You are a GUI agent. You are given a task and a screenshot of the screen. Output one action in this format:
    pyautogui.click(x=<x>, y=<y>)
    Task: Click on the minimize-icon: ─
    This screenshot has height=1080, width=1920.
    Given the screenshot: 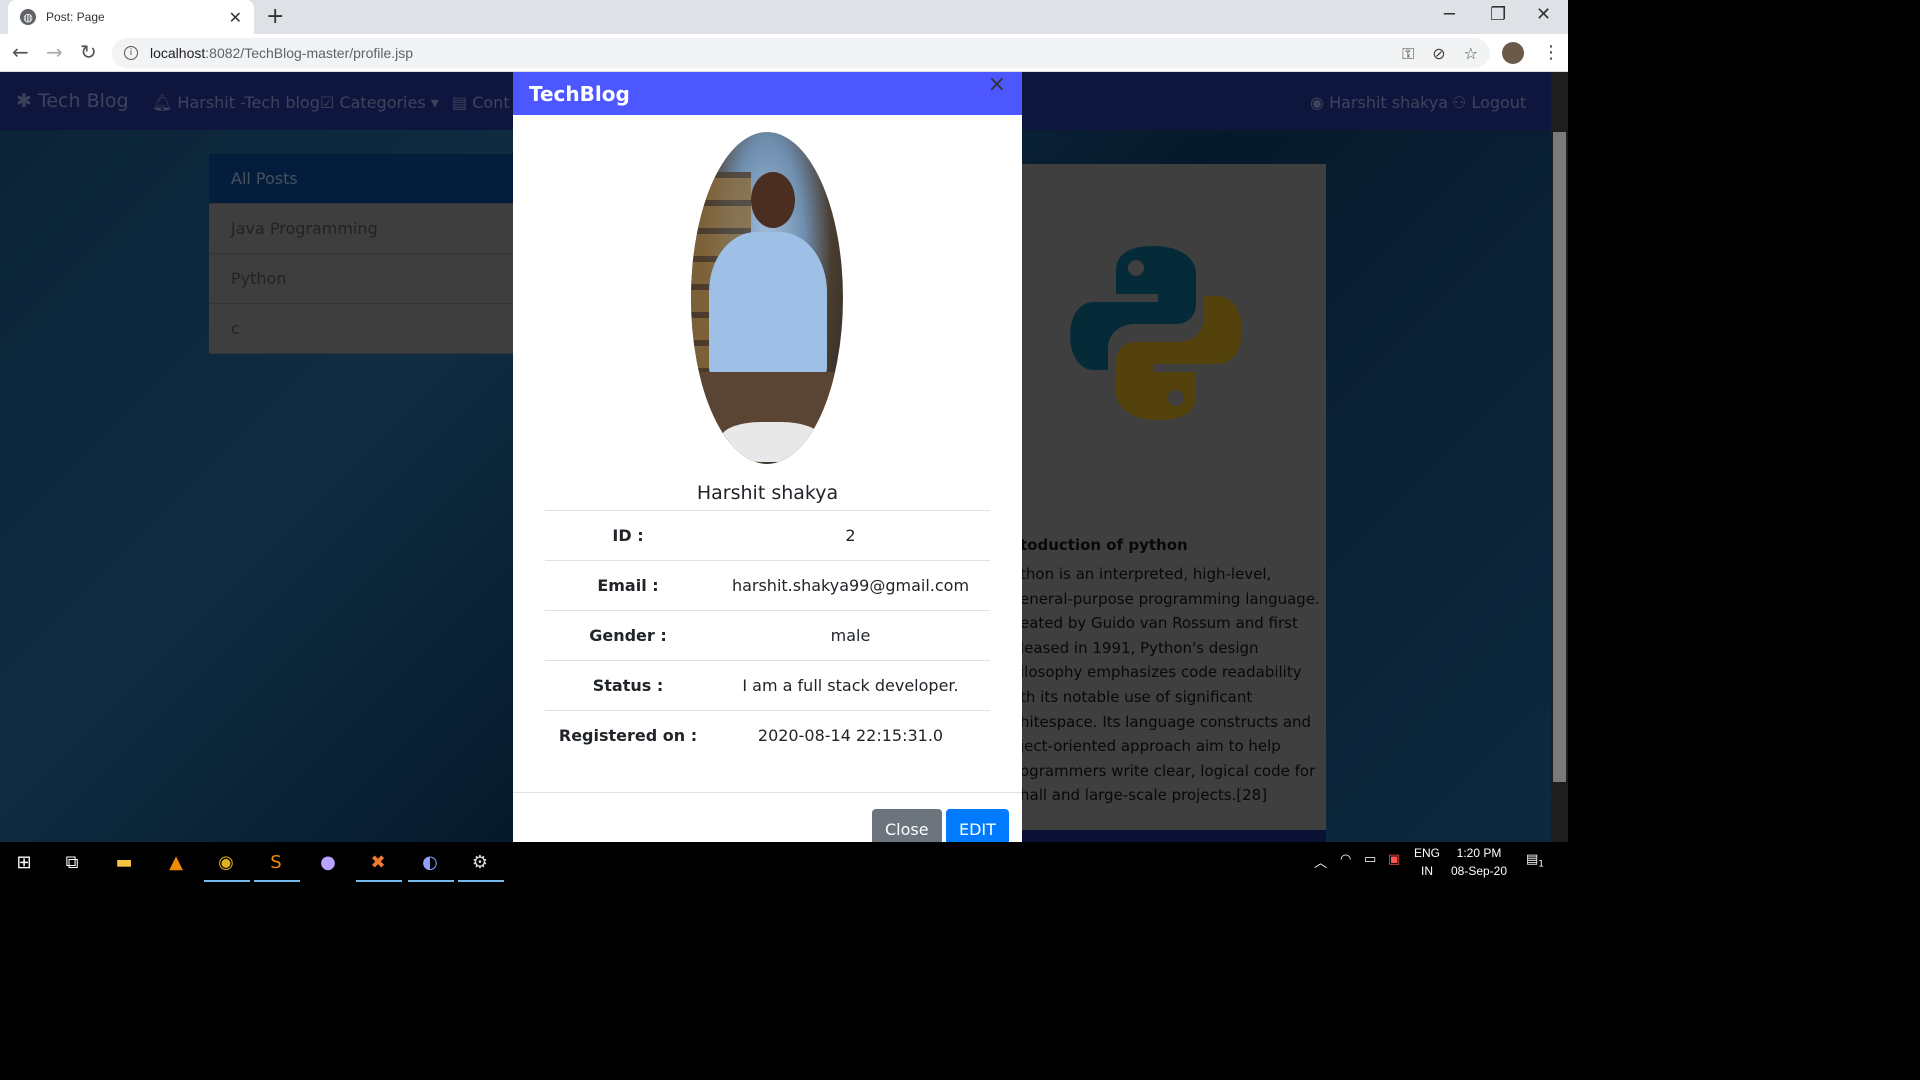 What is the action you would take?
    pyautogui.click(x=1449, y=14)
    